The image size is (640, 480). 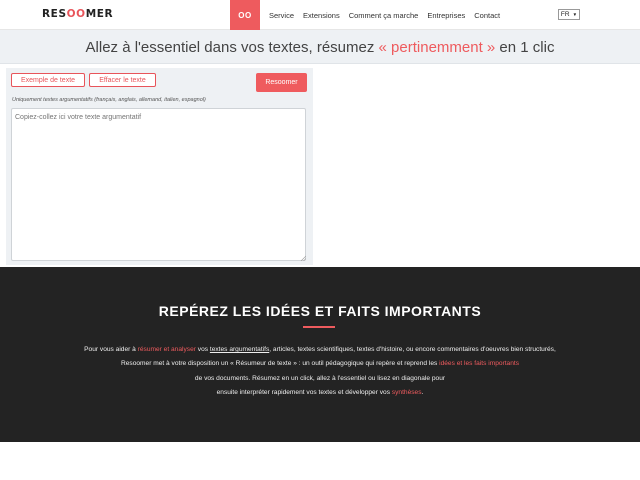 I want to click on resoomer-logo: RESOOMER, so click(x=77, y=14).